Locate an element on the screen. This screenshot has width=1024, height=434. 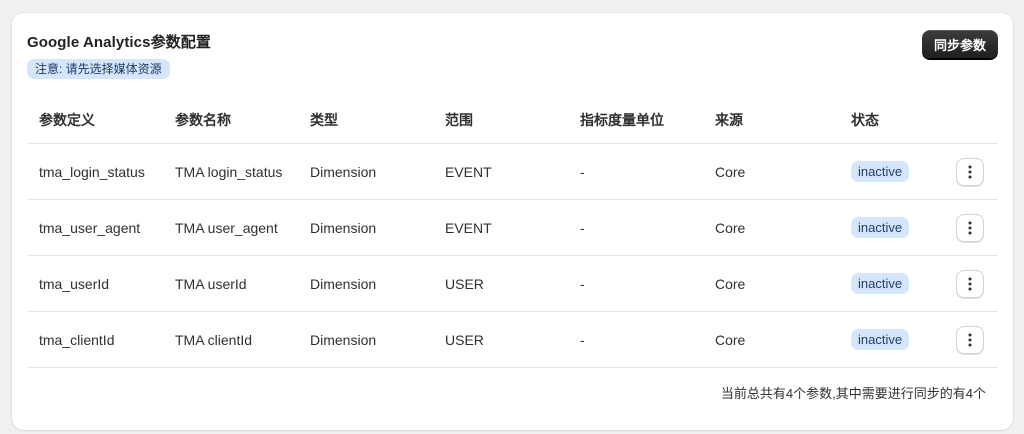
param-name: TMA userId is located at coordinates (211, 283).